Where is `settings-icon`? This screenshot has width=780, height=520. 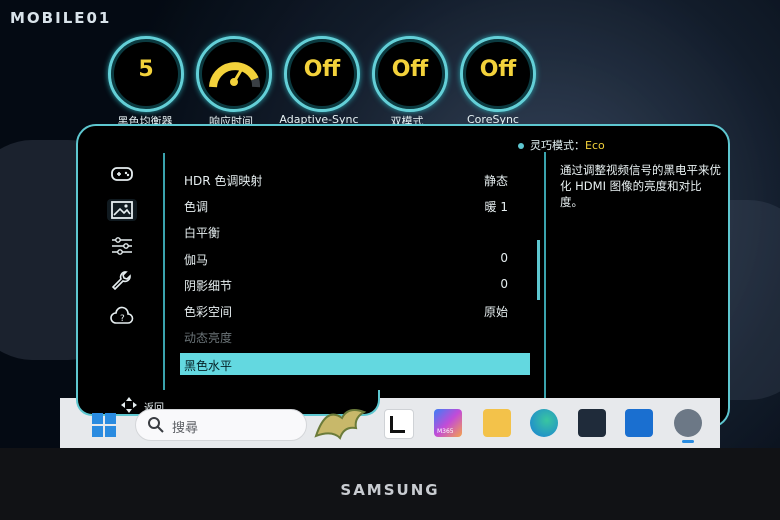
settings-icon is located at coordinates (688, 423).